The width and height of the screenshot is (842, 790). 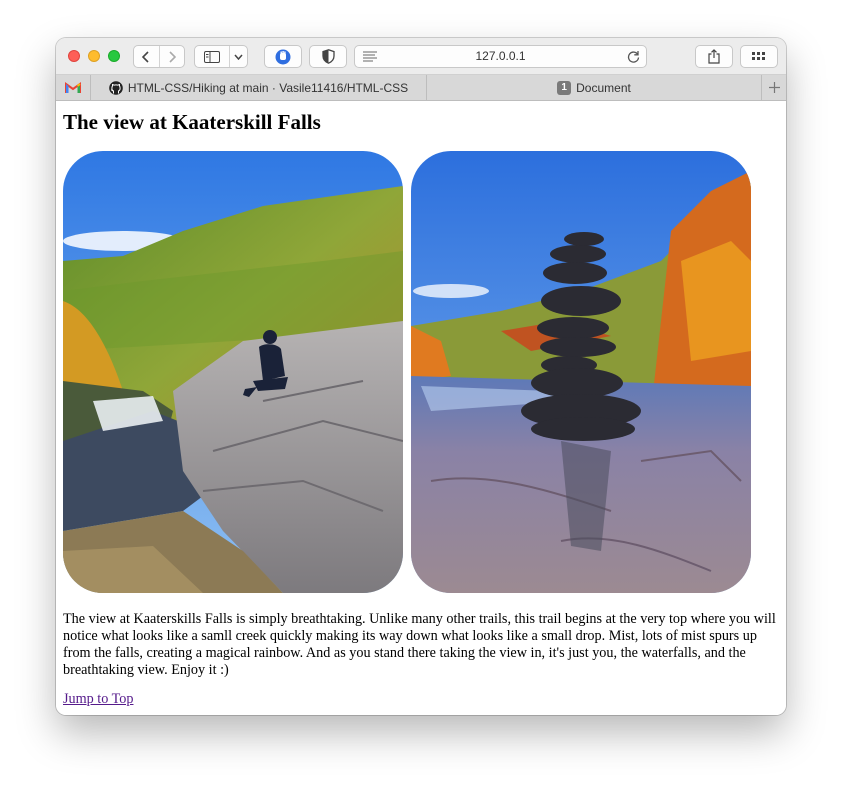 I want to click on extension-button, so click(x=283, y=56).